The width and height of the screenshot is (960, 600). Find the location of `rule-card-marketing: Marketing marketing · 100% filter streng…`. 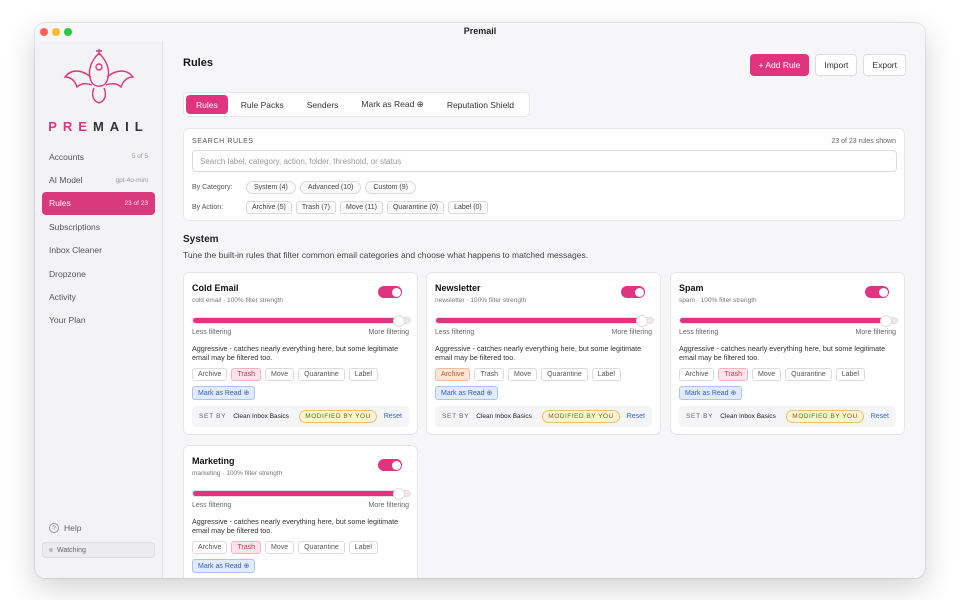

rule-card-marketing: Marketing marketing · 100% filter streng… is located at coordinates (300, 511).